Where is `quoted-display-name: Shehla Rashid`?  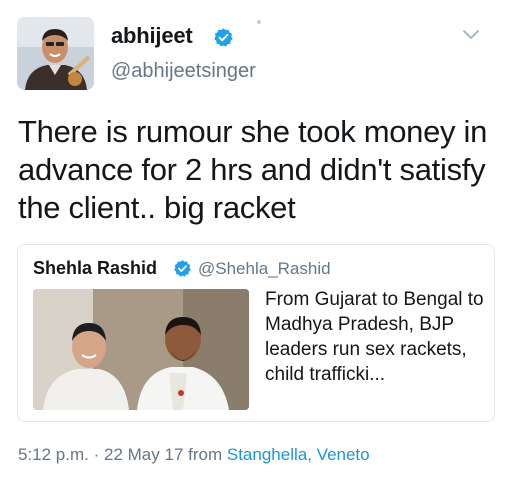
quoted-display-name: Shehla Rashid is located at coordinates (95, 268).